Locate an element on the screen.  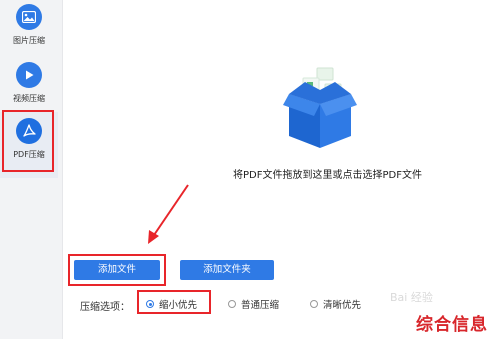
sidebar-item-image-compress: 图片压缩 is located at coordinates (29, 25).